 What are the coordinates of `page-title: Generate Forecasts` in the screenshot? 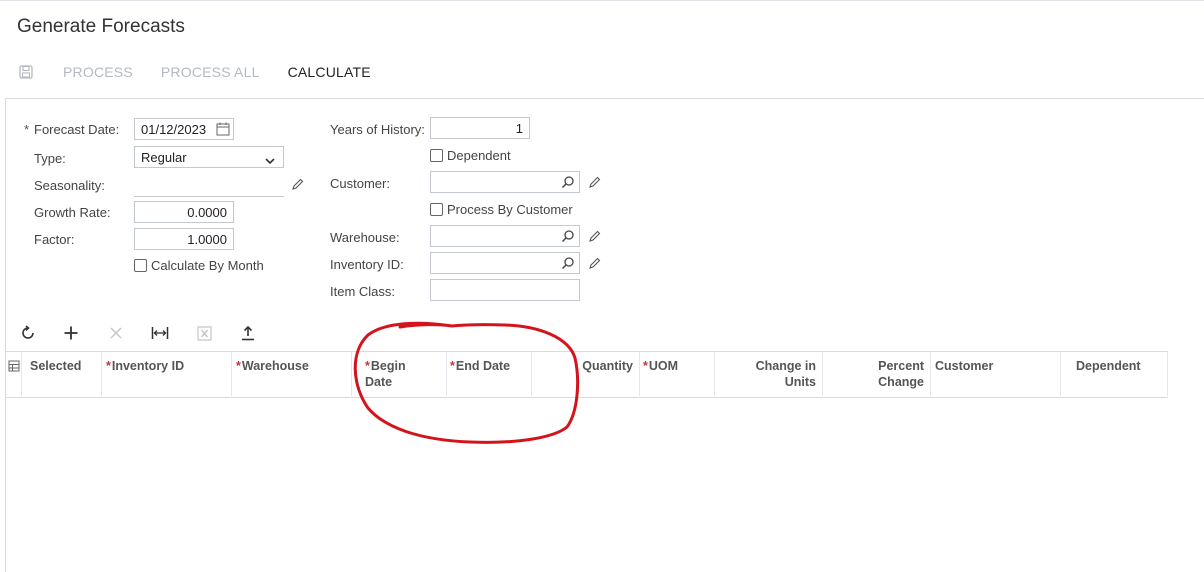 It's located at (101, 26).